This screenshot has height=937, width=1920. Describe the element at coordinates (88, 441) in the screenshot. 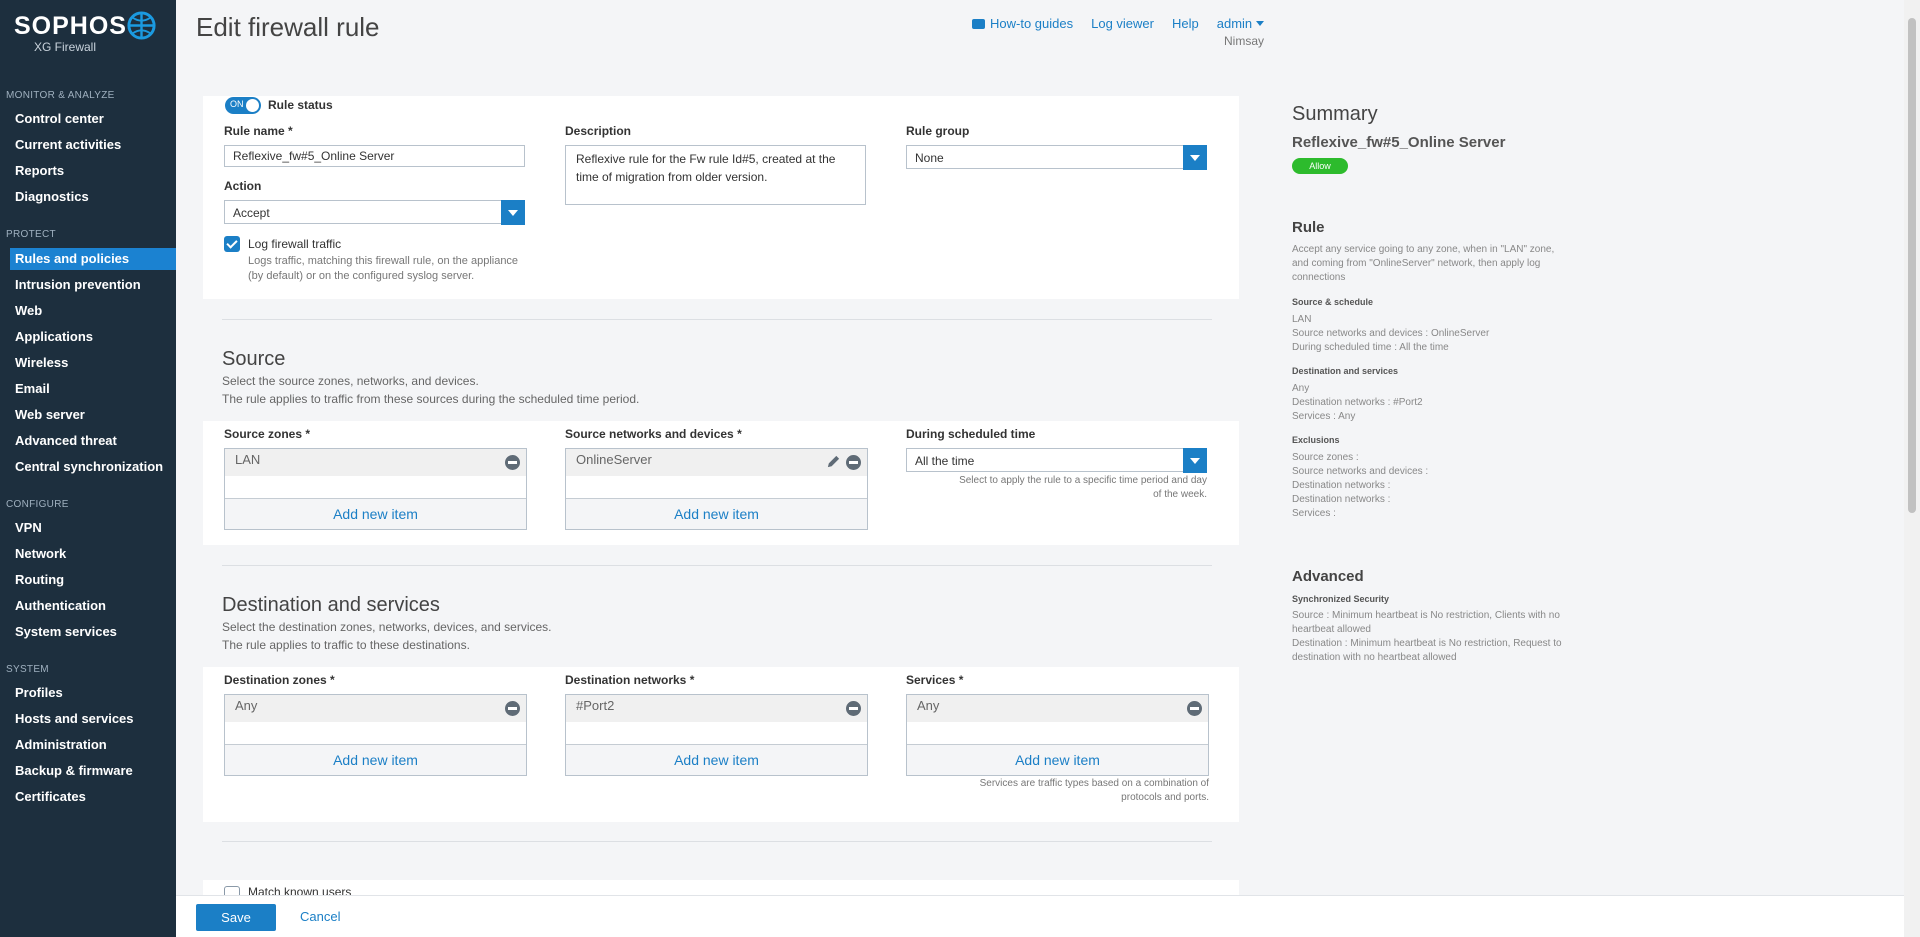

I see `sidebar-item-advanced-threat: Advanced threat` at that location.